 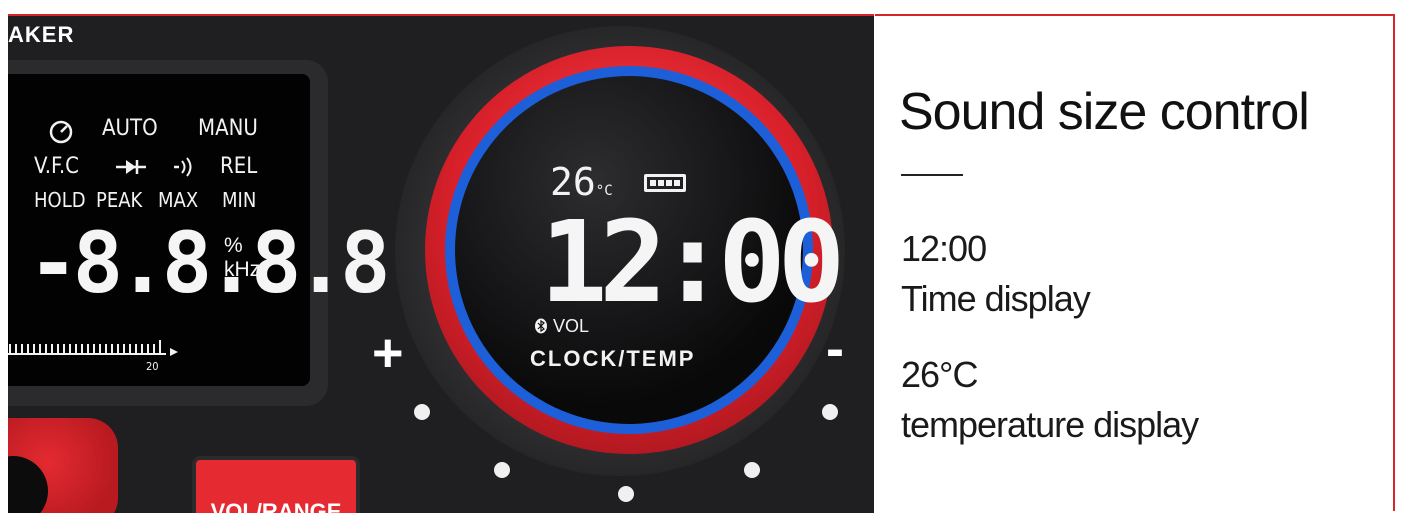 What do you see at coordinates (1104, 112) in the screenshot?
I see `panel-title: Sound size control` at bounding box center [1104, 112].